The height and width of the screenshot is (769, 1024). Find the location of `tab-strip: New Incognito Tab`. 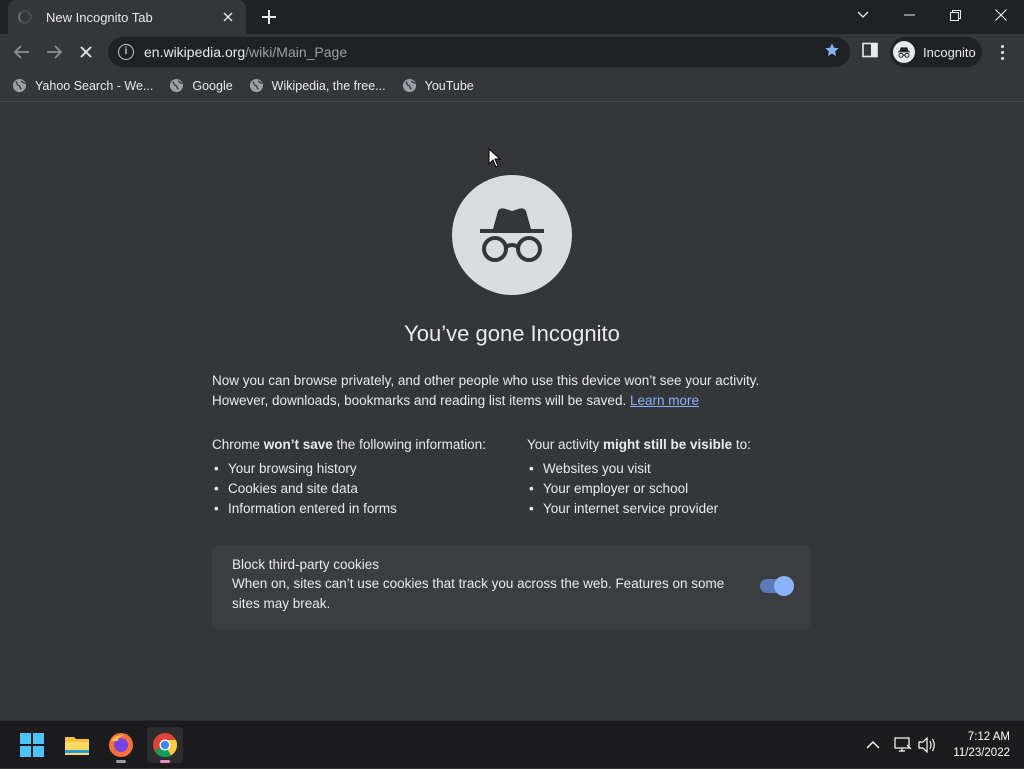

tab-strip: New Incognito Tab is located at coordinates (512, 17).